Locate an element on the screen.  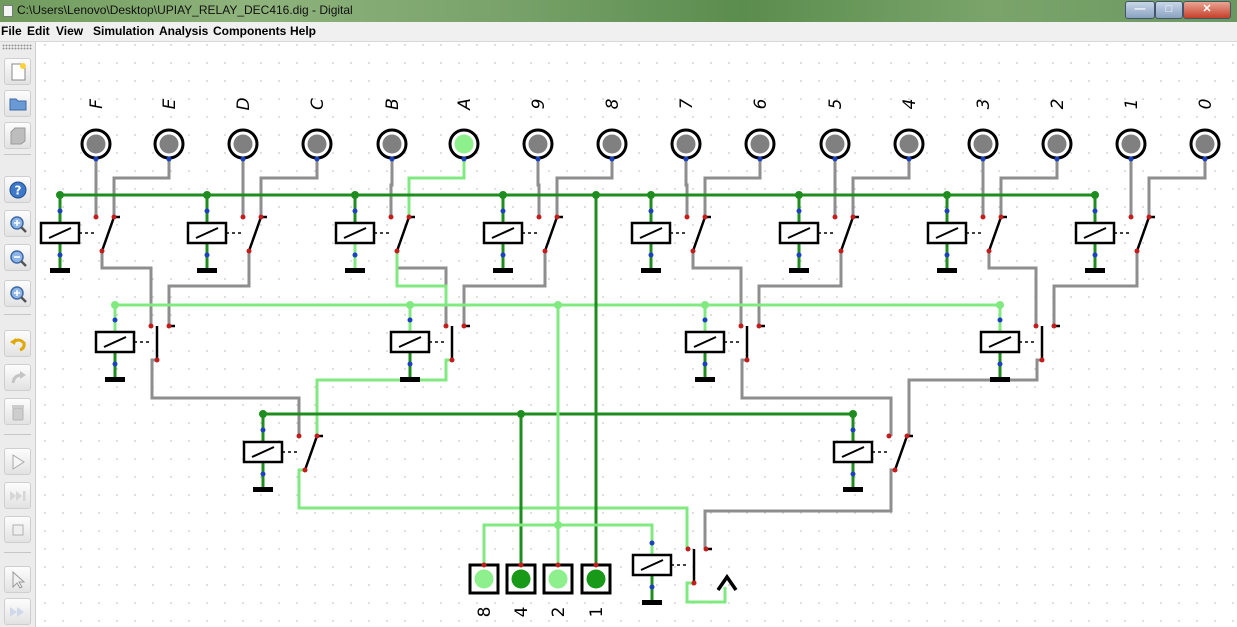
save-button is located at coordinates (17, 135).